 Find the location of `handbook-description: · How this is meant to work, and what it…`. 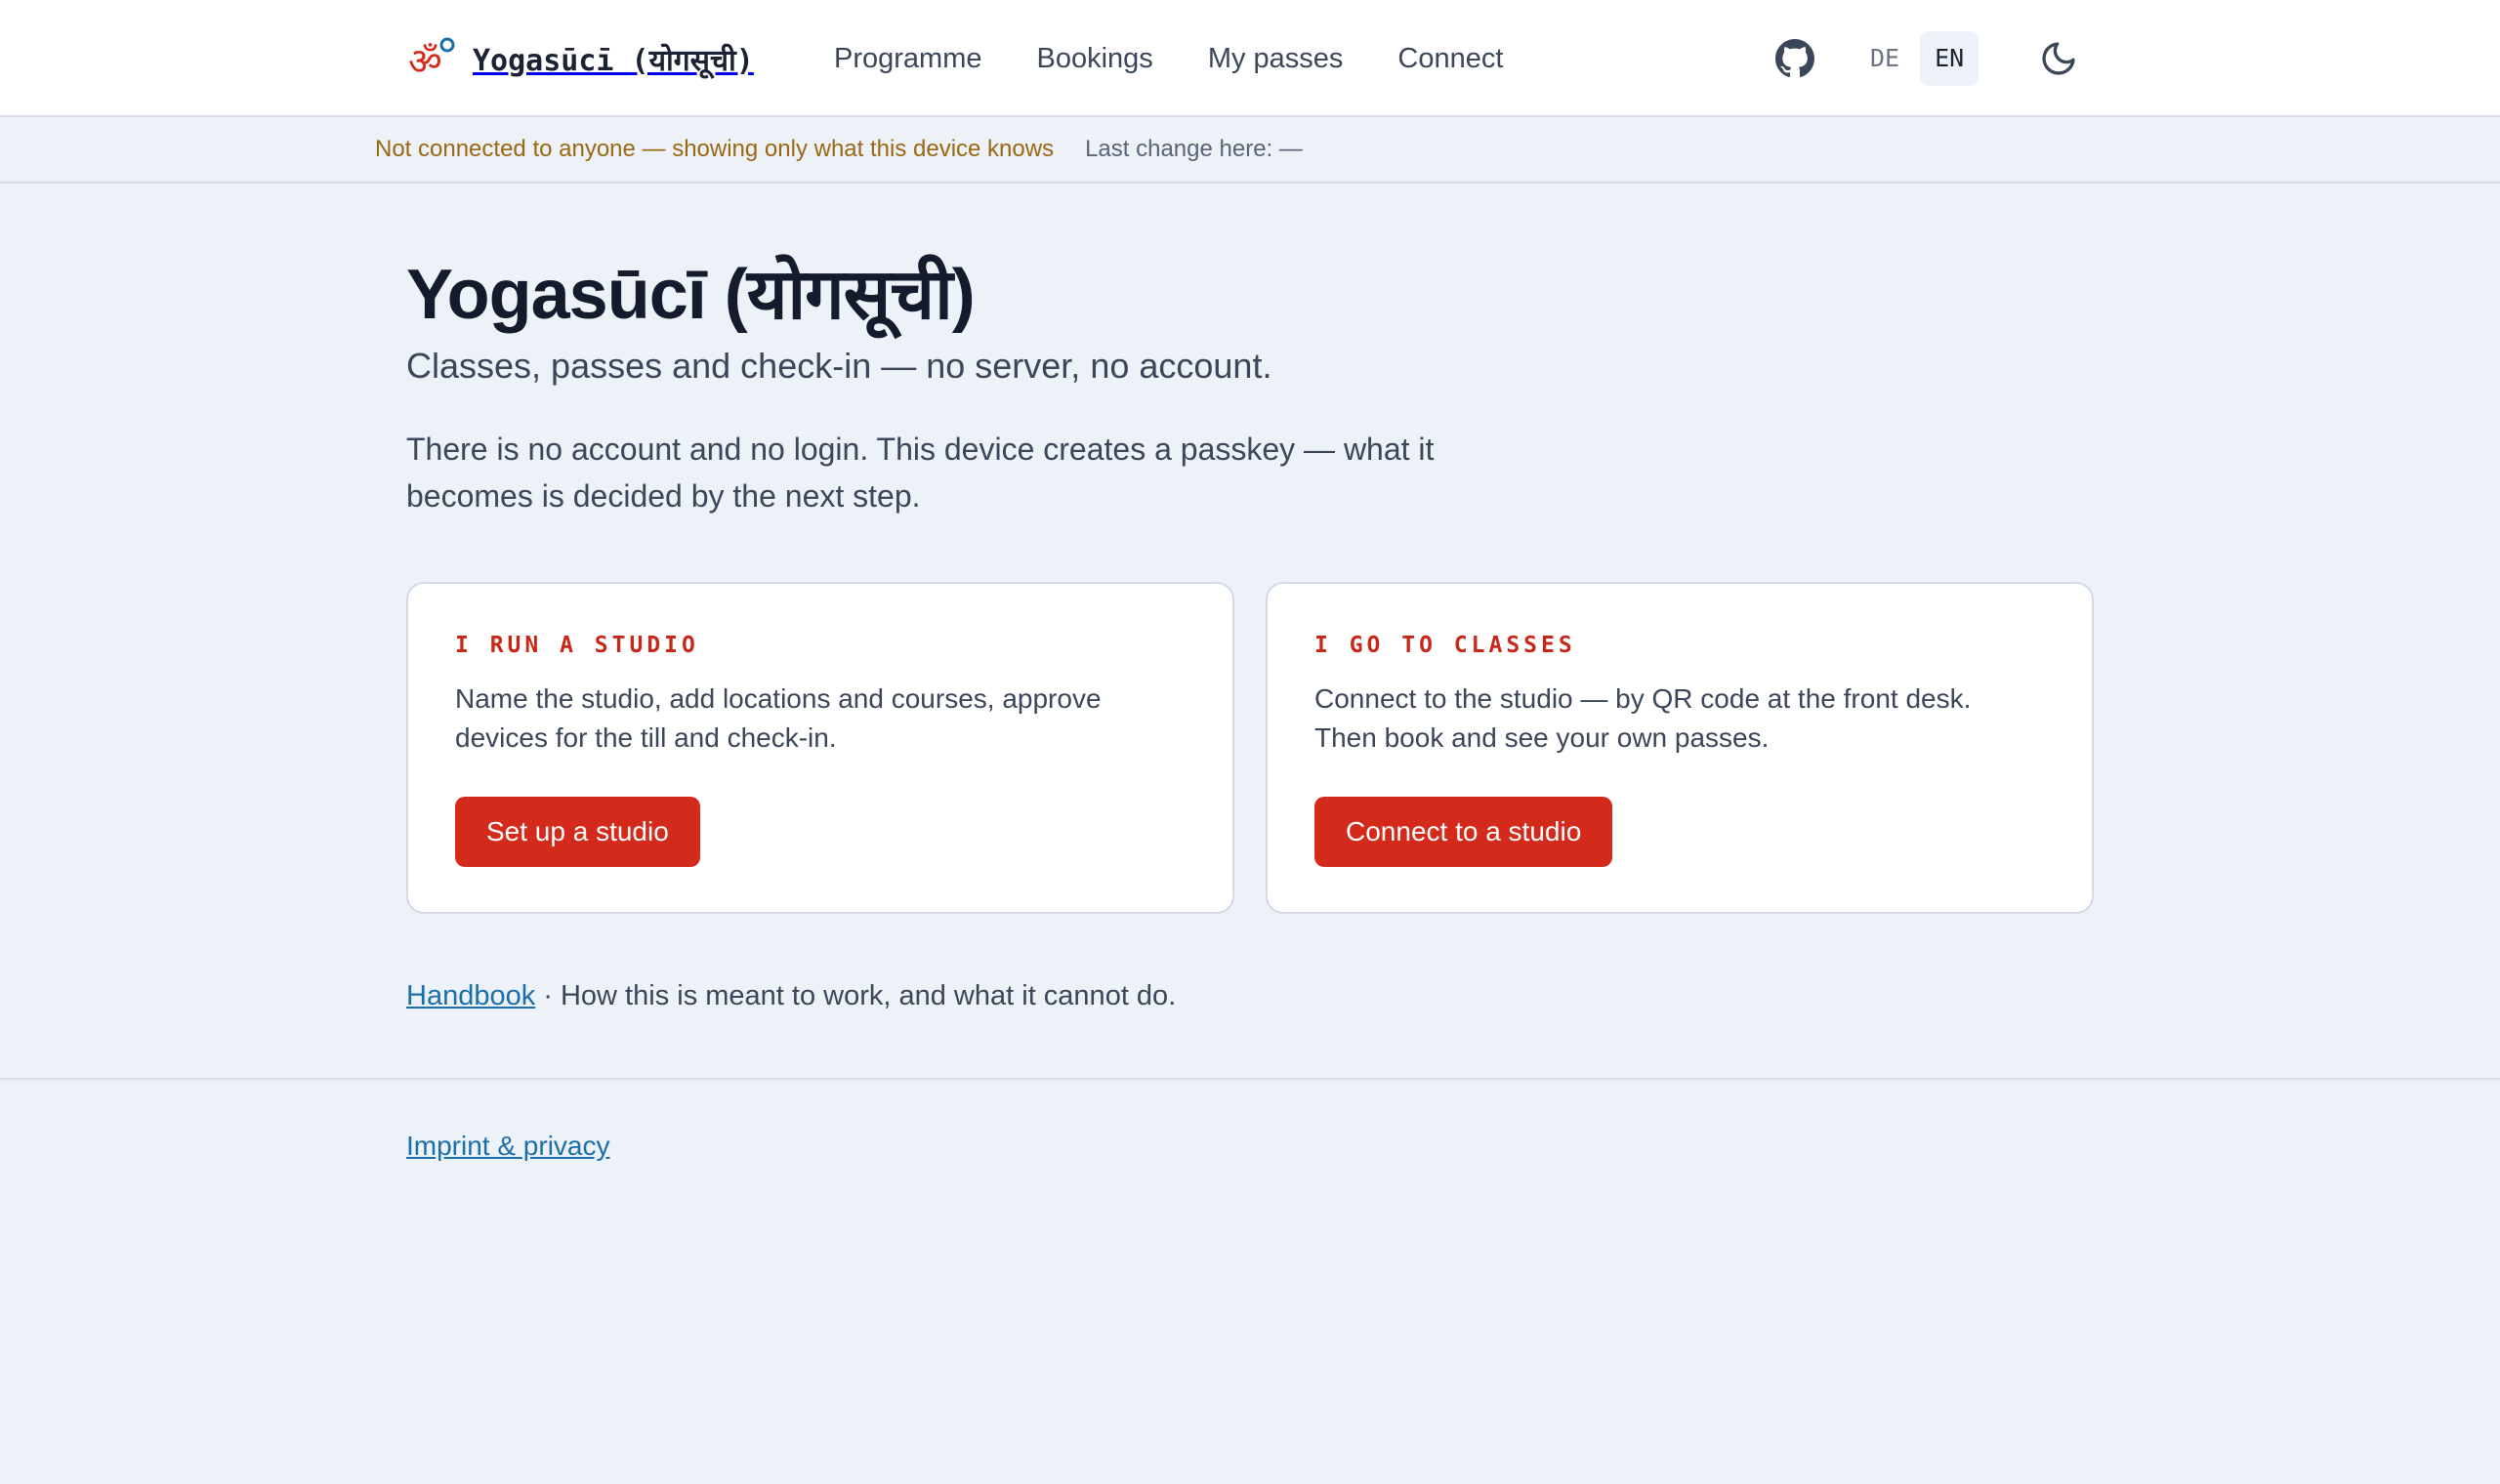

handbook-description: · How this is meant to work, and what it… is located at coordinates (856, 996).